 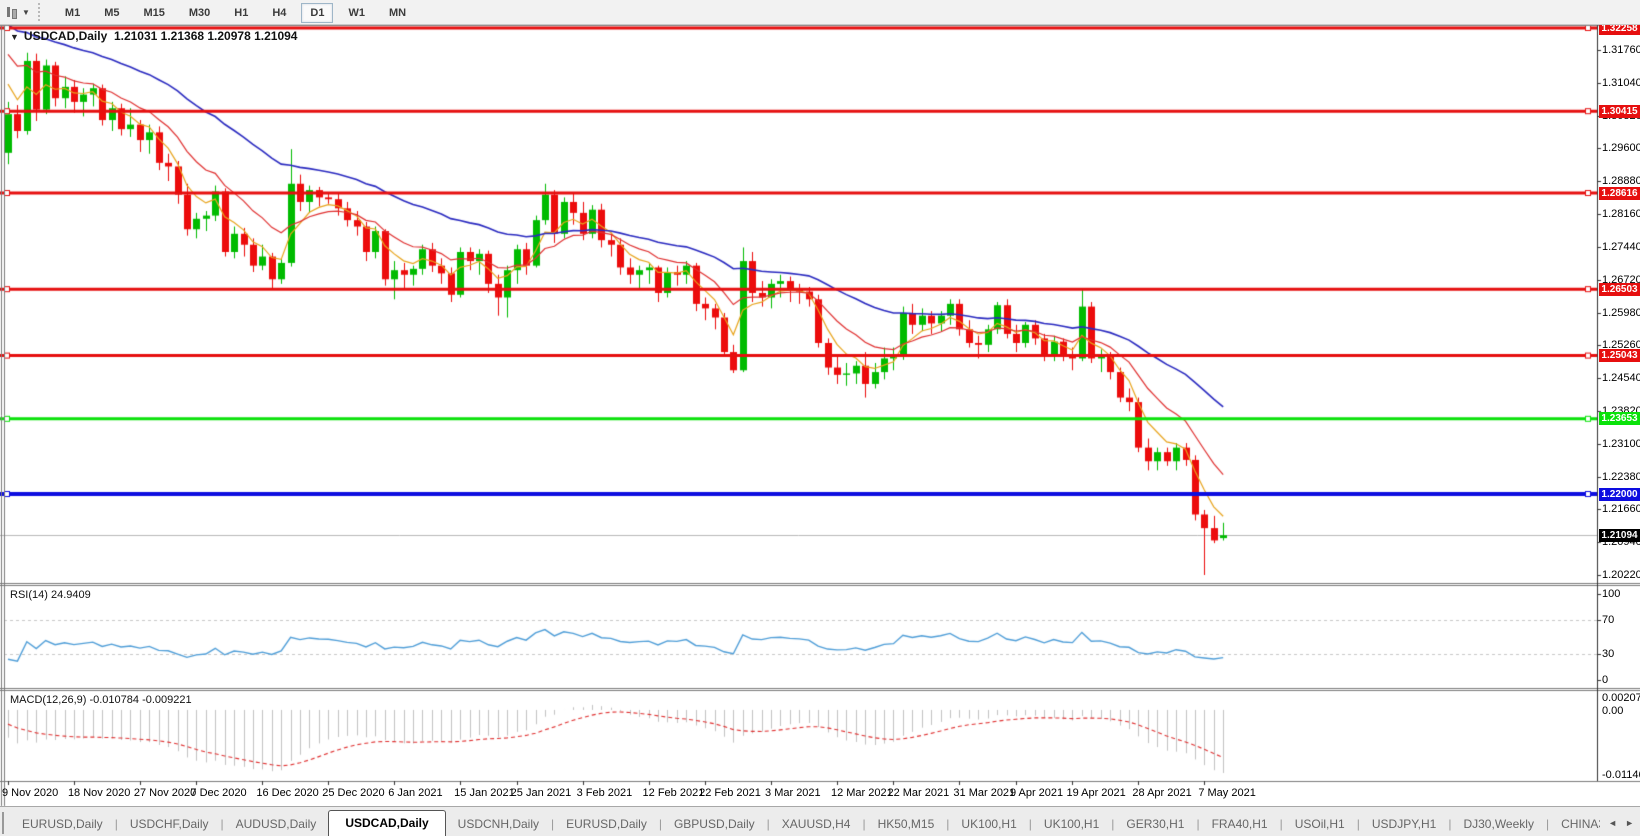 What do you see at coordinates (99, 793) in the screenshot?
I see `date-axis-tick: 18 Nov 2020` at bounding box center [99, 793].